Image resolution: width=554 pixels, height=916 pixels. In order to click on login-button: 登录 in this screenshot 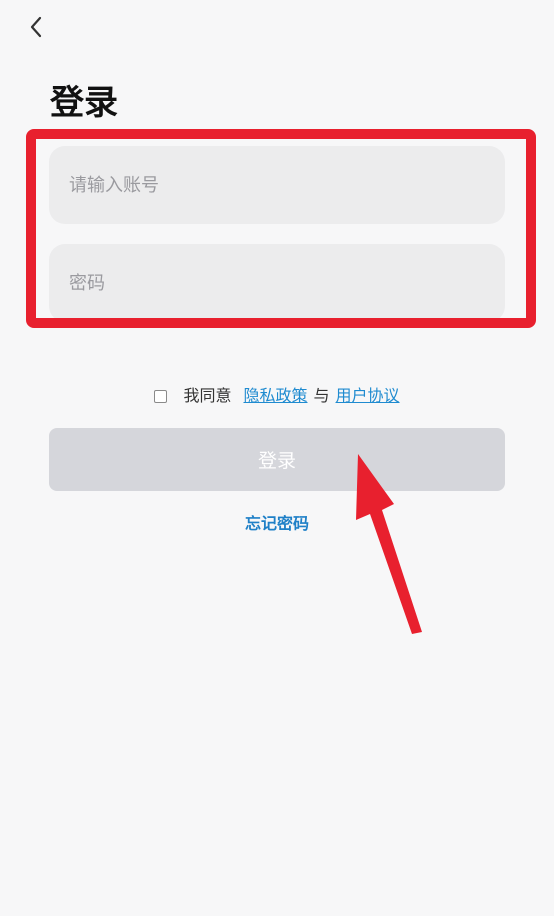, I will do `click(277, 459)`.